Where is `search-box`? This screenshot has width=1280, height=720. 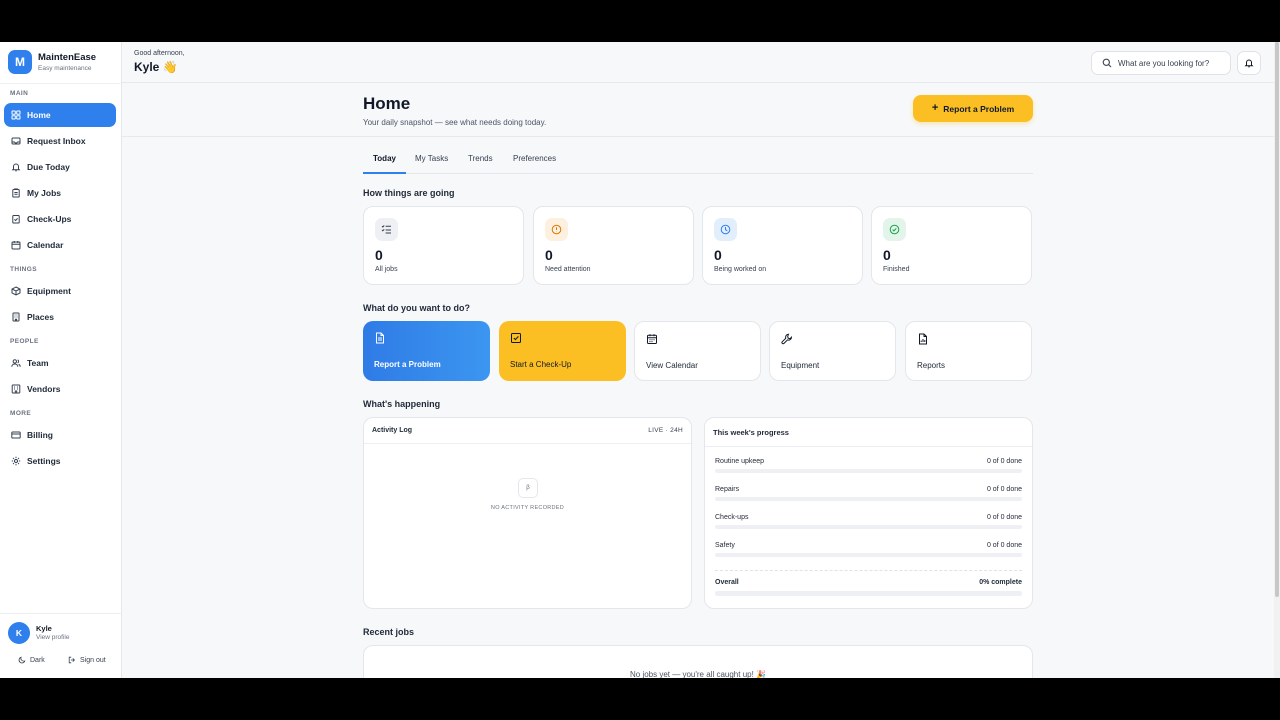 search-box is located at coordinates (1161, 63).